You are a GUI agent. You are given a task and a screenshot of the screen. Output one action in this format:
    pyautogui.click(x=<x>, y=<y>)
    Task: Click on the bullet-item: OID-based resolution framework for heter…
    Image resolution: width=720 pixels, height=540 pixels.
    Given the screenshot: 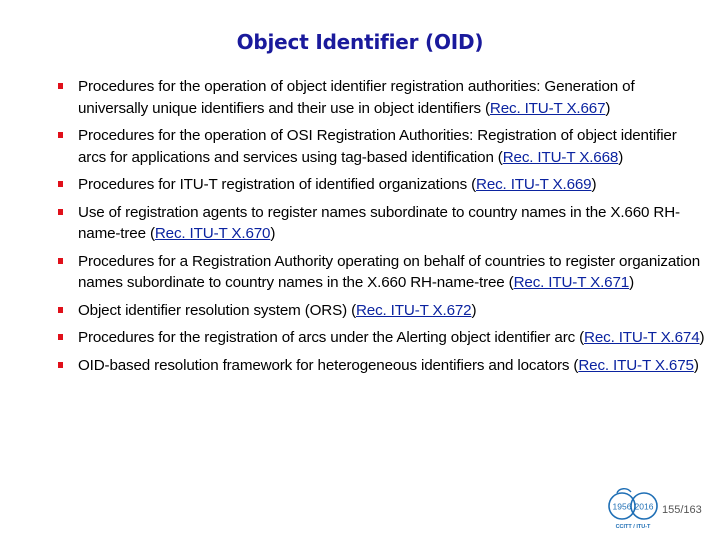 What is the action you would take?
    pyautogui.click(x=383, y=366)
    